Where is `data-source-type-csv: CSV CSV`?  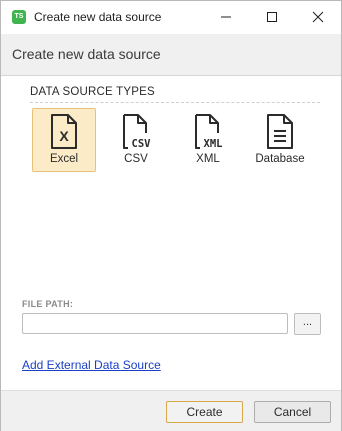 data-source-type-csv: CSV CSV is located at coordinates (136, 140).